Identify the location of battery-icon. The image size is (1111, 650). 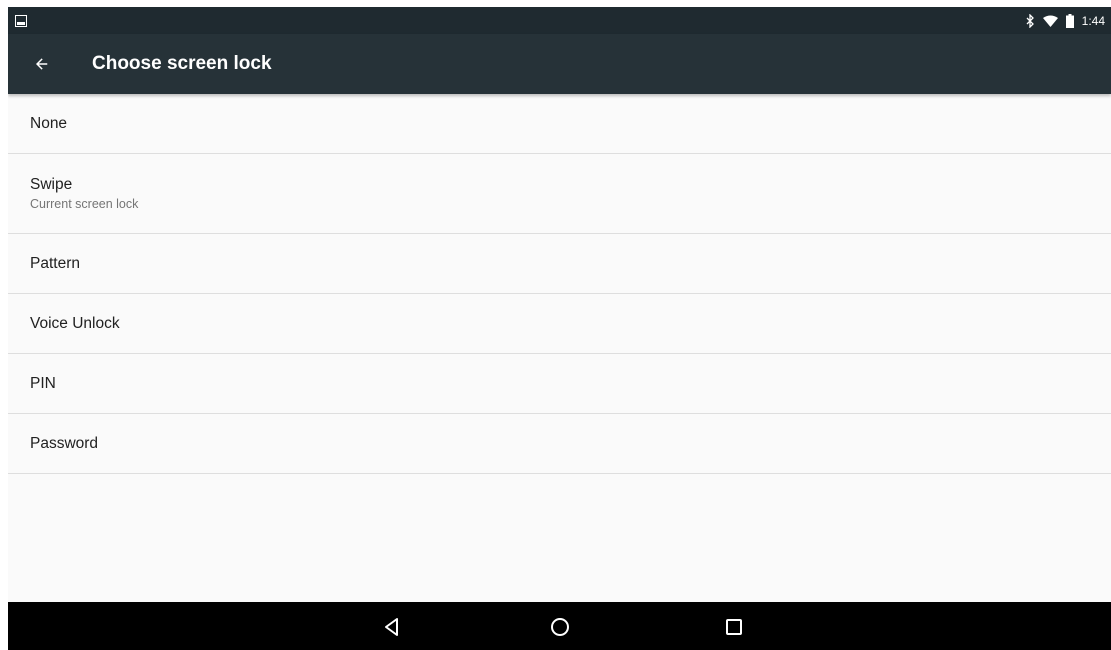
(1069, 20).